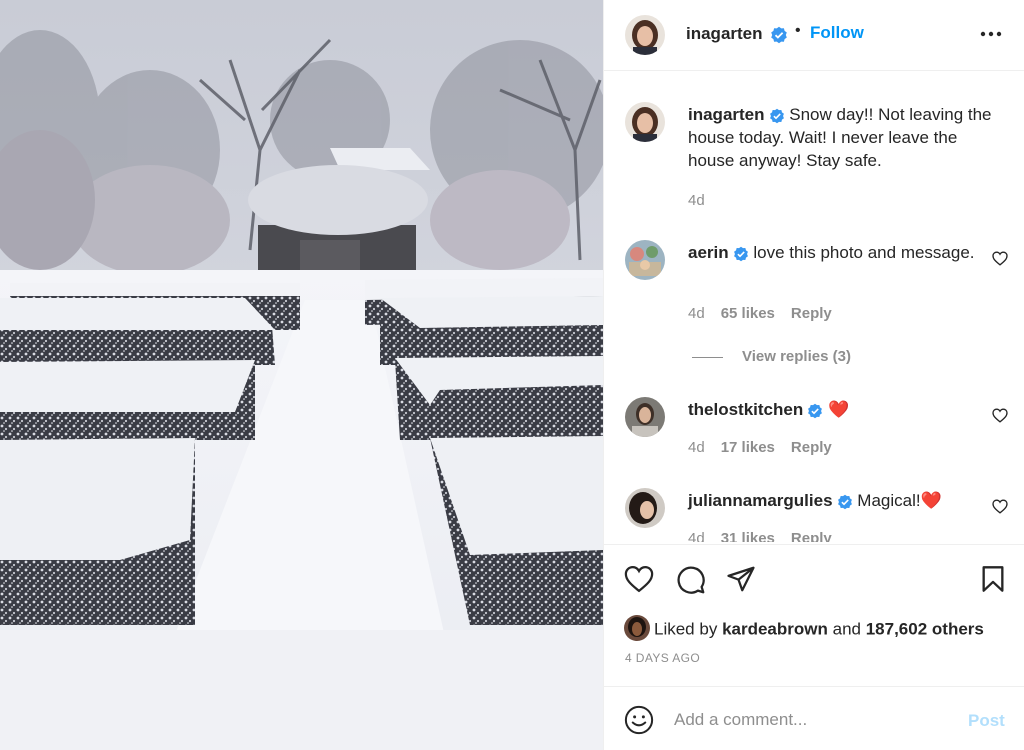 This screenshot has width=1024, height=750. I want to click on follow-button: Follow, so click(837, 33).